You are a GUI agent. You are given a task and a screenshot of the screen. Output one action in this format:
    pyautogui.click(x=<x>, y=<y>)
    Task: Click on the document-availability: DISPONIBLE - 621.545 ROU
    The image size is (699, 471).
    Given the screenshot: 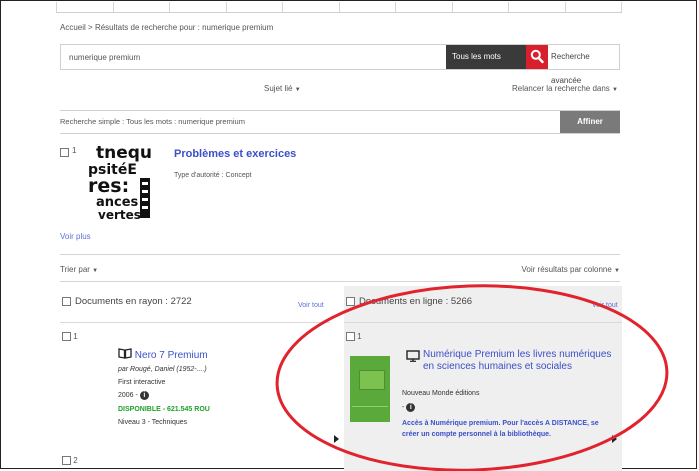 What is the action you would take?
    pyautogui.click(x=164, y=409)
    